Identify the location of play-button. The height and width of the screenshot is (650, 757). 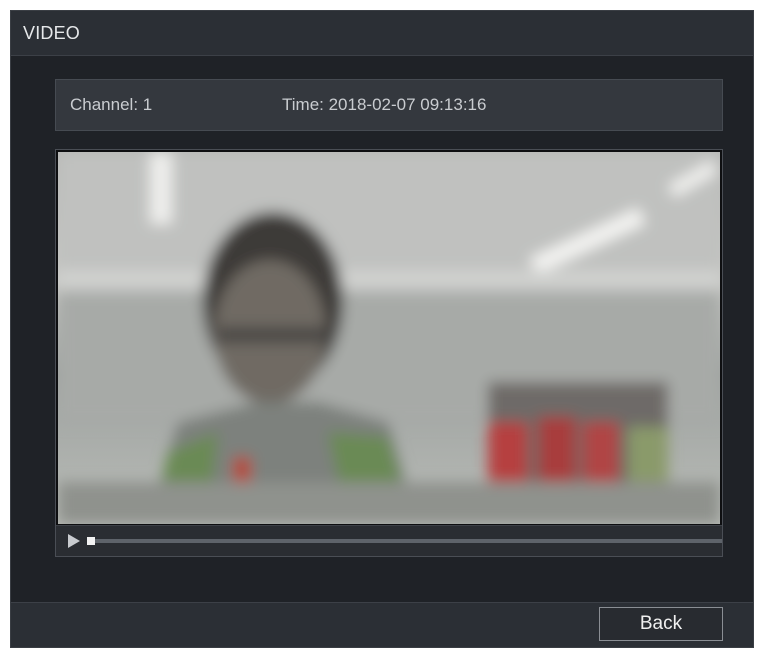
(74, 541).